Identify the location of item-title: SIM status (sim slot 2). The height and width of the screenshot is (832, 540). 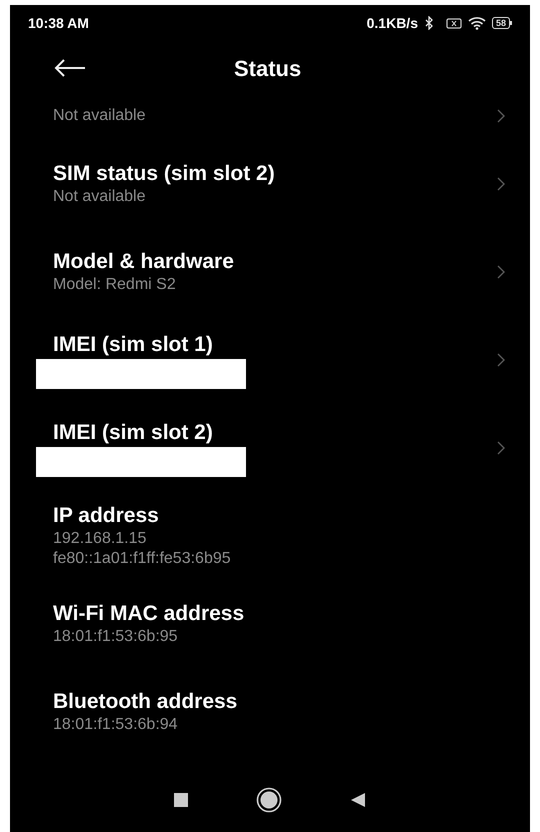
(164, 174).